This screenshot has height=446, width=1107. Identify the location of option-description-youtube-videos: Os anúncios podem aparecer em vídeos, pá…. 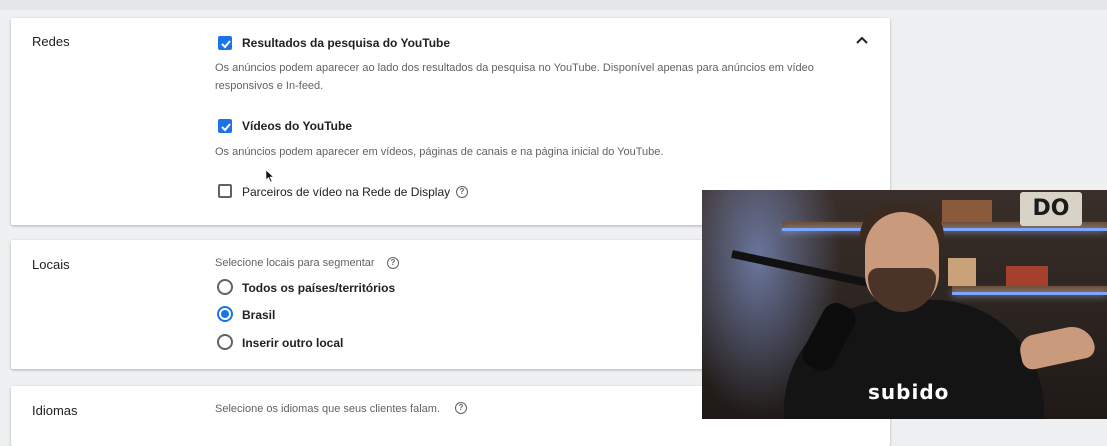
(439, 152).